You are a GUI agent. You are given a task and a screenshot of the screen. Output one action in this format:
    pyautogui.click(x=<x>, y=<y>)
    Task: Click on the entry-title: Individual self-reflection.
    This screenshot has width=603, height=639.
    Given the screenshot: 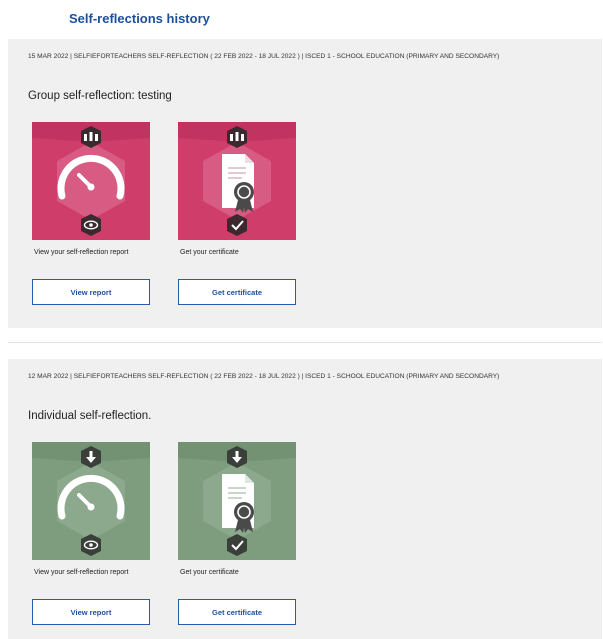 What is the action you would take?
    pyautogui.click(x=90, y=416)
    